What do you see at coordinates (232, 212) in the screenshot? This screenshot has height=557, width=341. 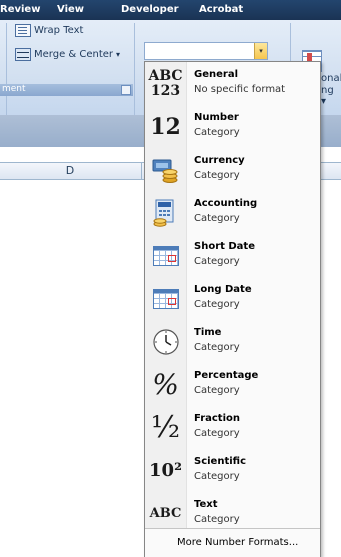 I see `format-accounting: Accounting Category` at bounding box center [232, 212].